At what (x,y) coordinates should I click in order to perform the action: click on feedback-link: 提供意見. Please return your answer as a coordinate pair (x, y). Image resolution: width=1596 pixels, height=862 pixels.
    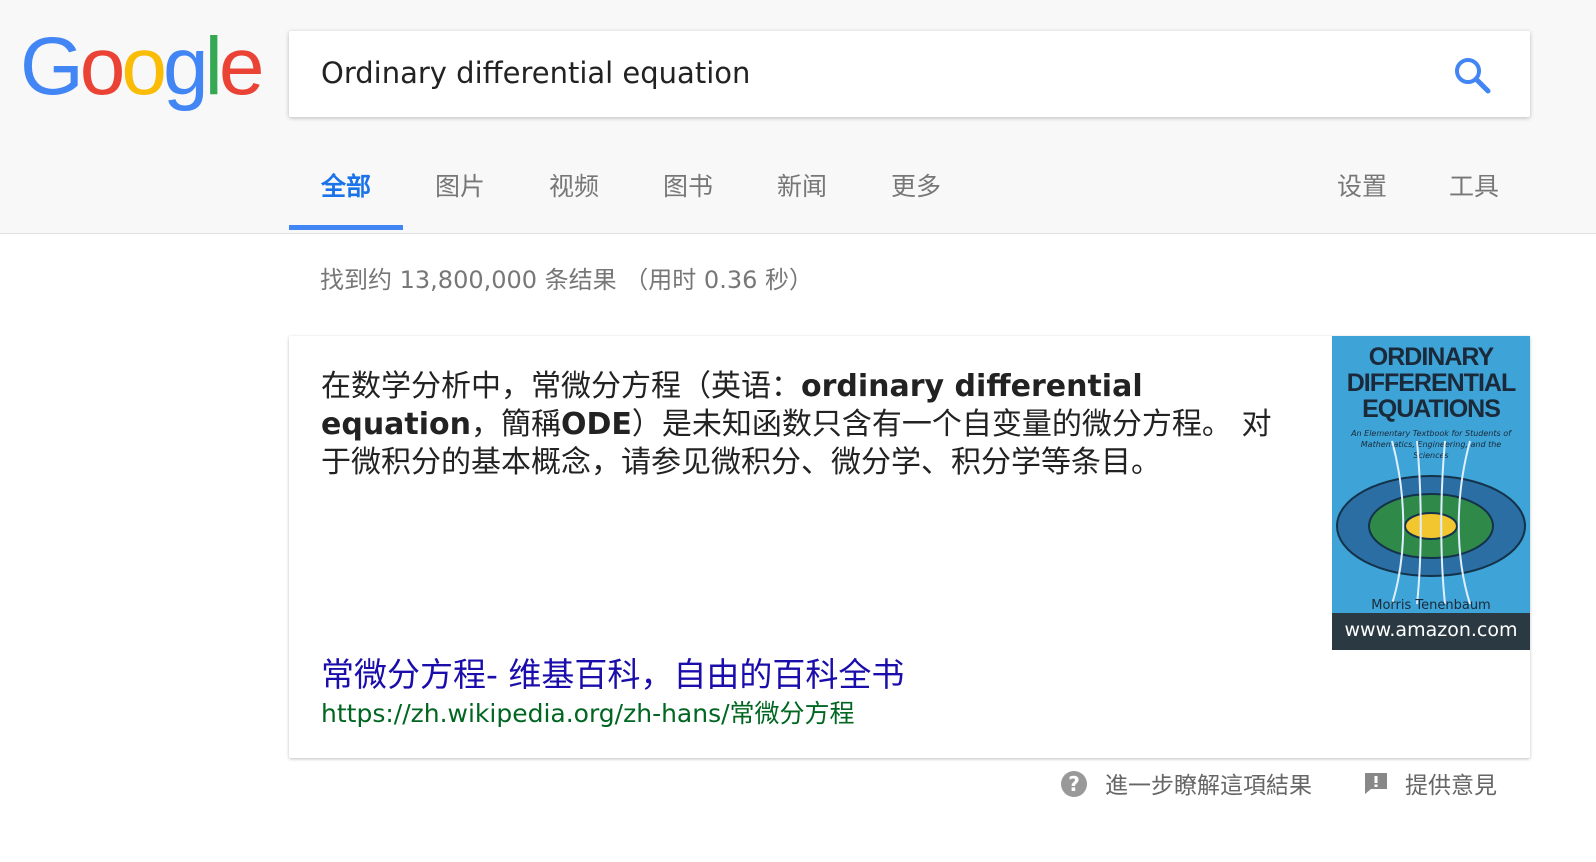
    Looking at the image, I should click on (1430, 783).